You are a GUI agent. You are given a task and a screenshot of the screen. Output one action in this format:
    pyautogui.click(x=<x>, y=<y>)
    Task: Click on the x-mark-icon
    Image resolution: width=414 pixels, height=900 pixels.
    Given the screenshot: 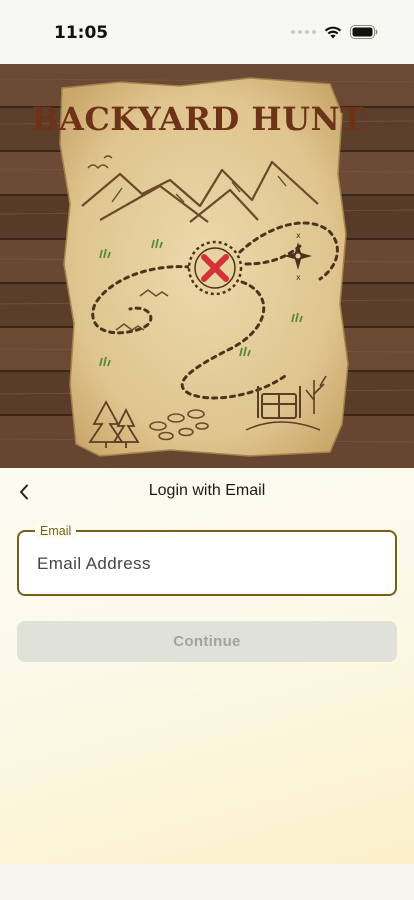 What is the action you would take?
    pyautogui.click(x=215, y=268)
    